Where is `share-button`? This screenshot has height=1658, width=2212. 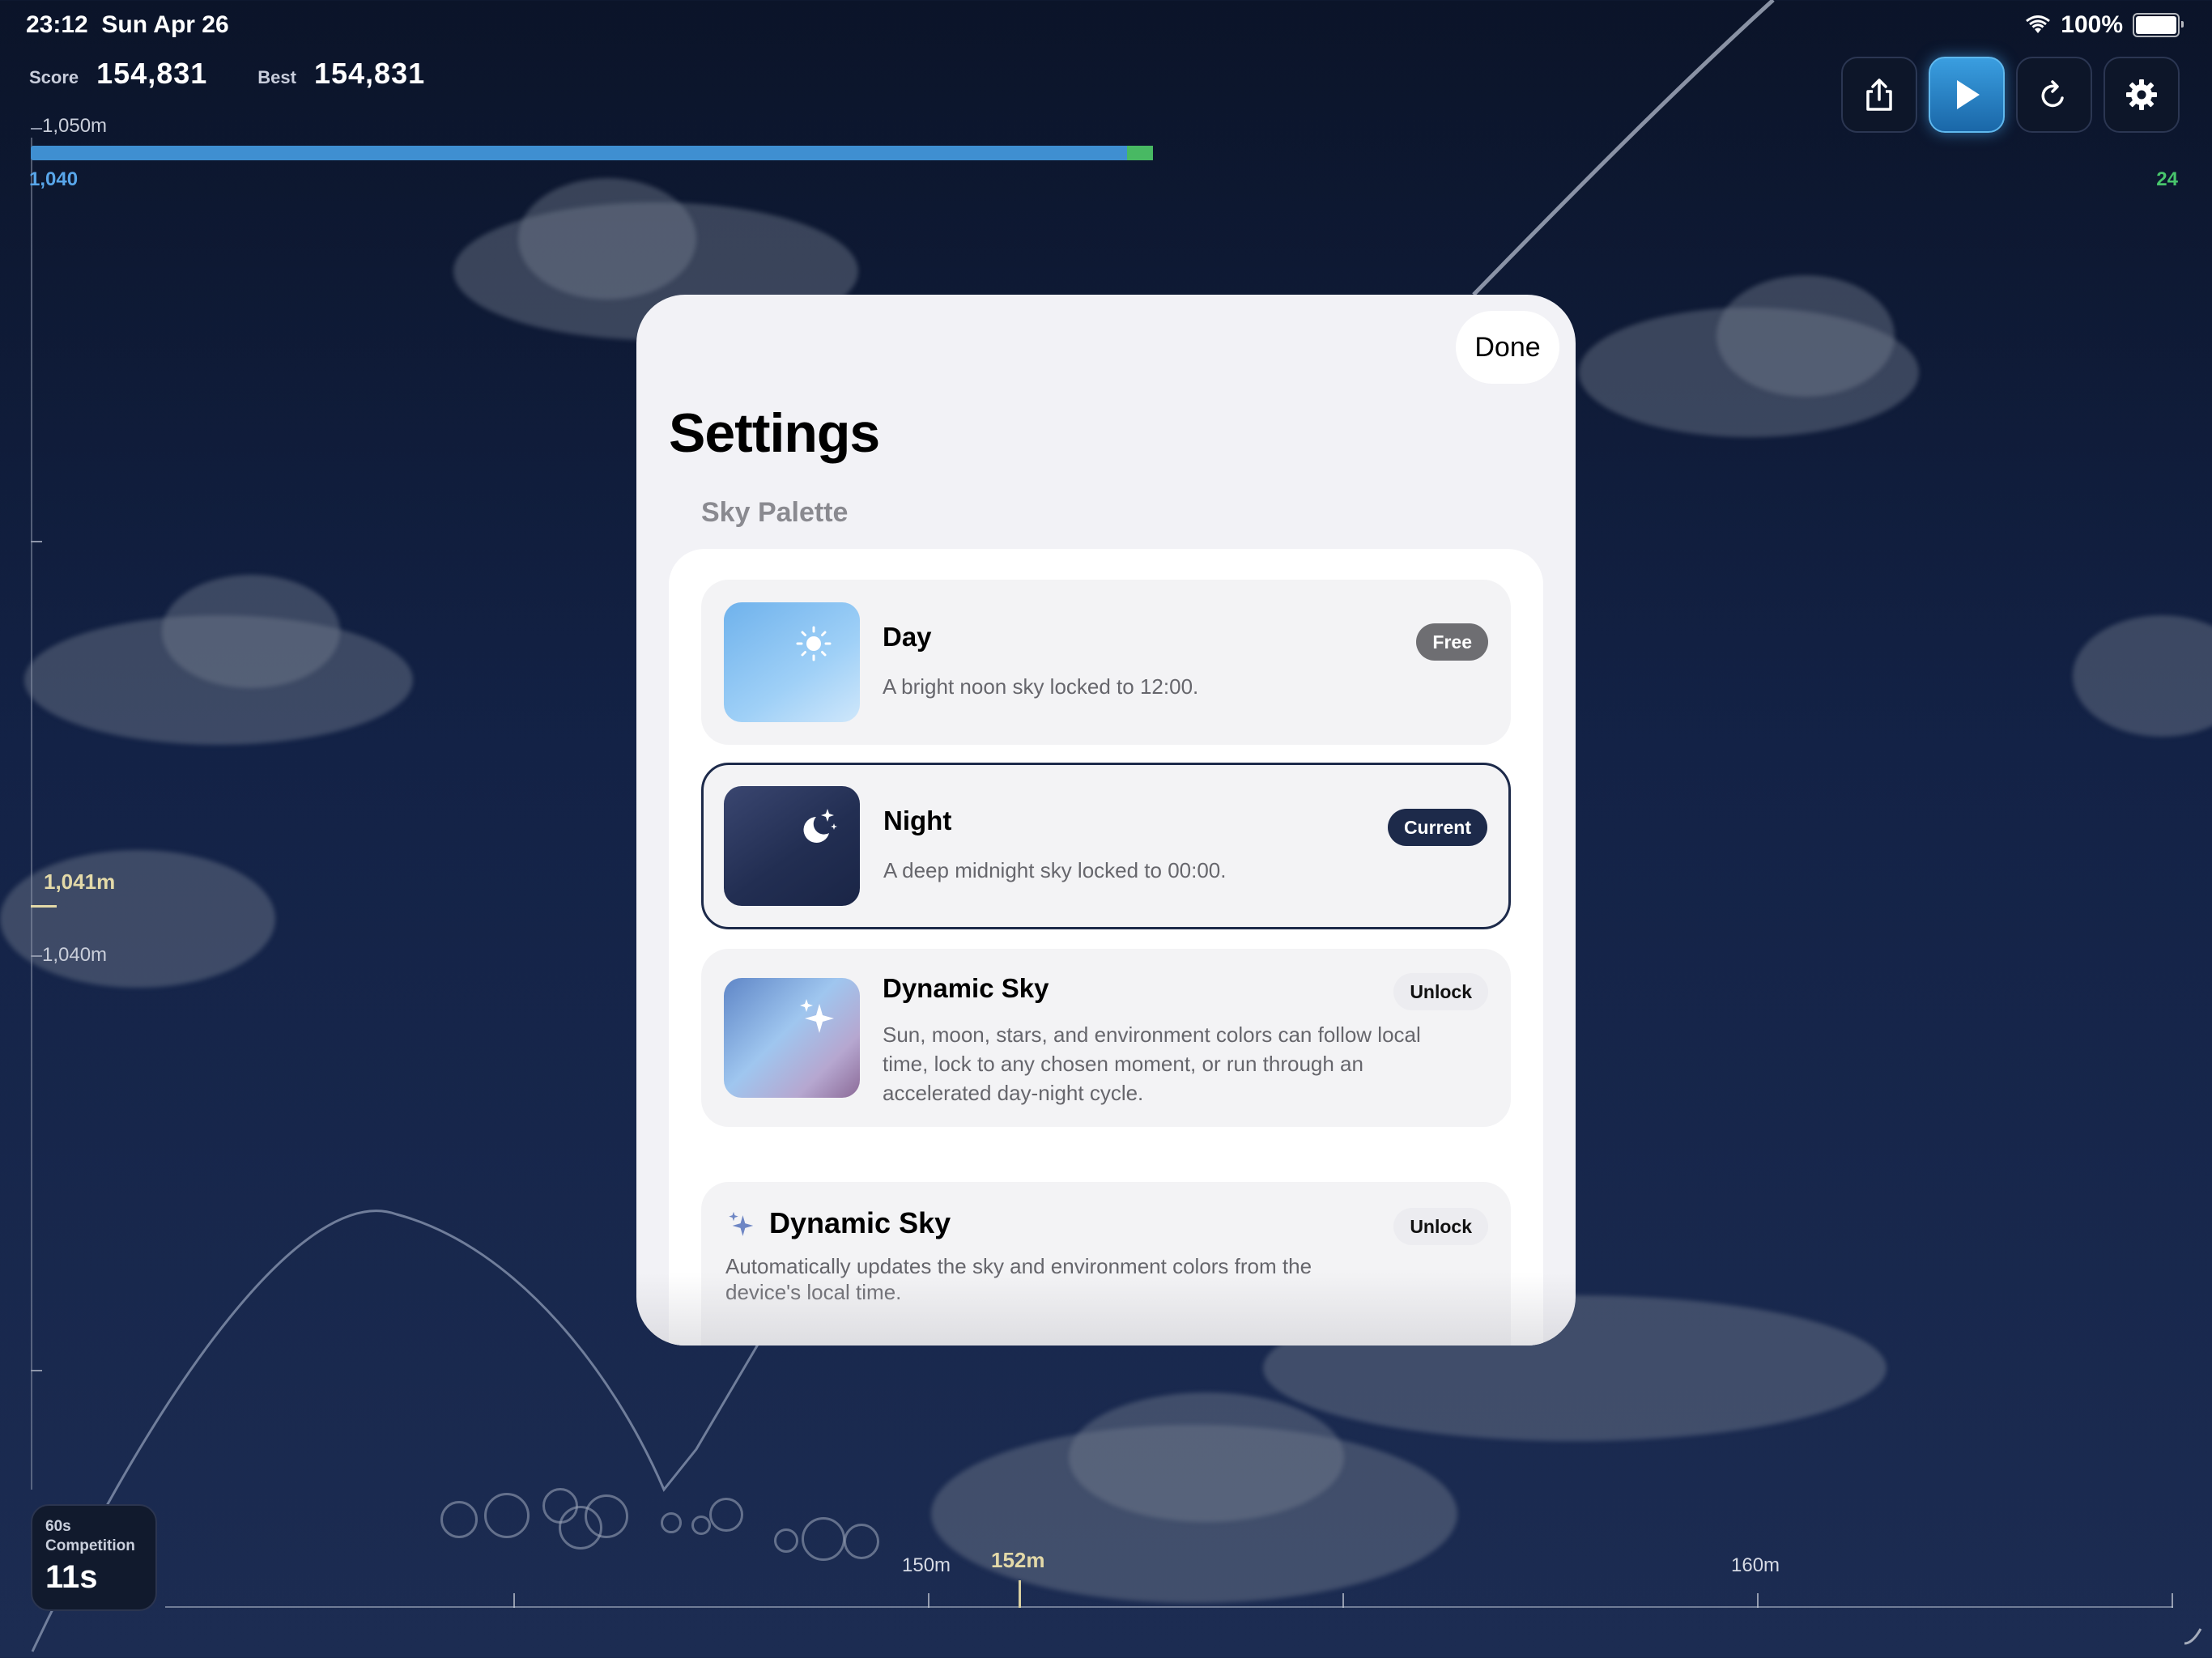 share-button is located at coordinates (1879, 95).